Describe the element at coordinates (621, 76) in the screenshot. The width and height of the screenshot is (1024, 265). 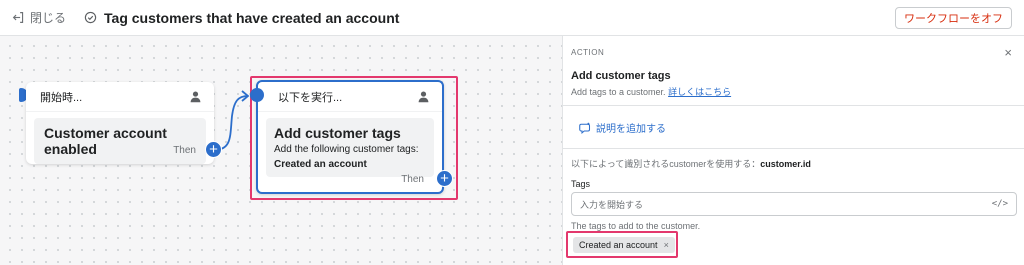
I see `panel-title: Add customer tags` at that location.